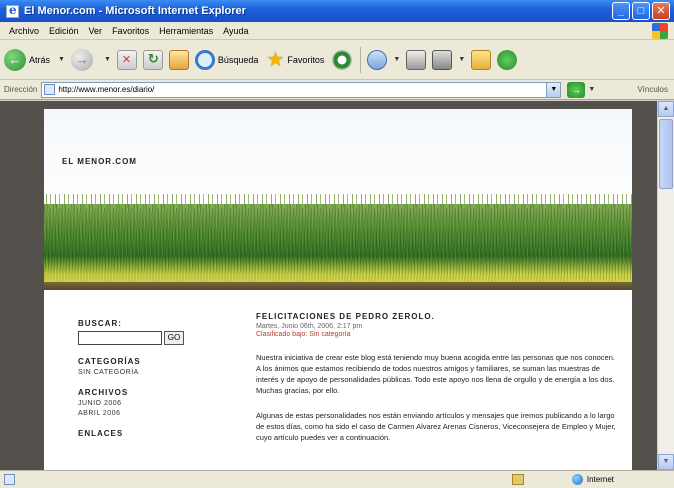 Image resolution: width=674 pixels, height=488 pixels. Describe the element at coordinates (158, 403) in the screenshot. I see `archive-link-june: JUNIO 2006` at that location.